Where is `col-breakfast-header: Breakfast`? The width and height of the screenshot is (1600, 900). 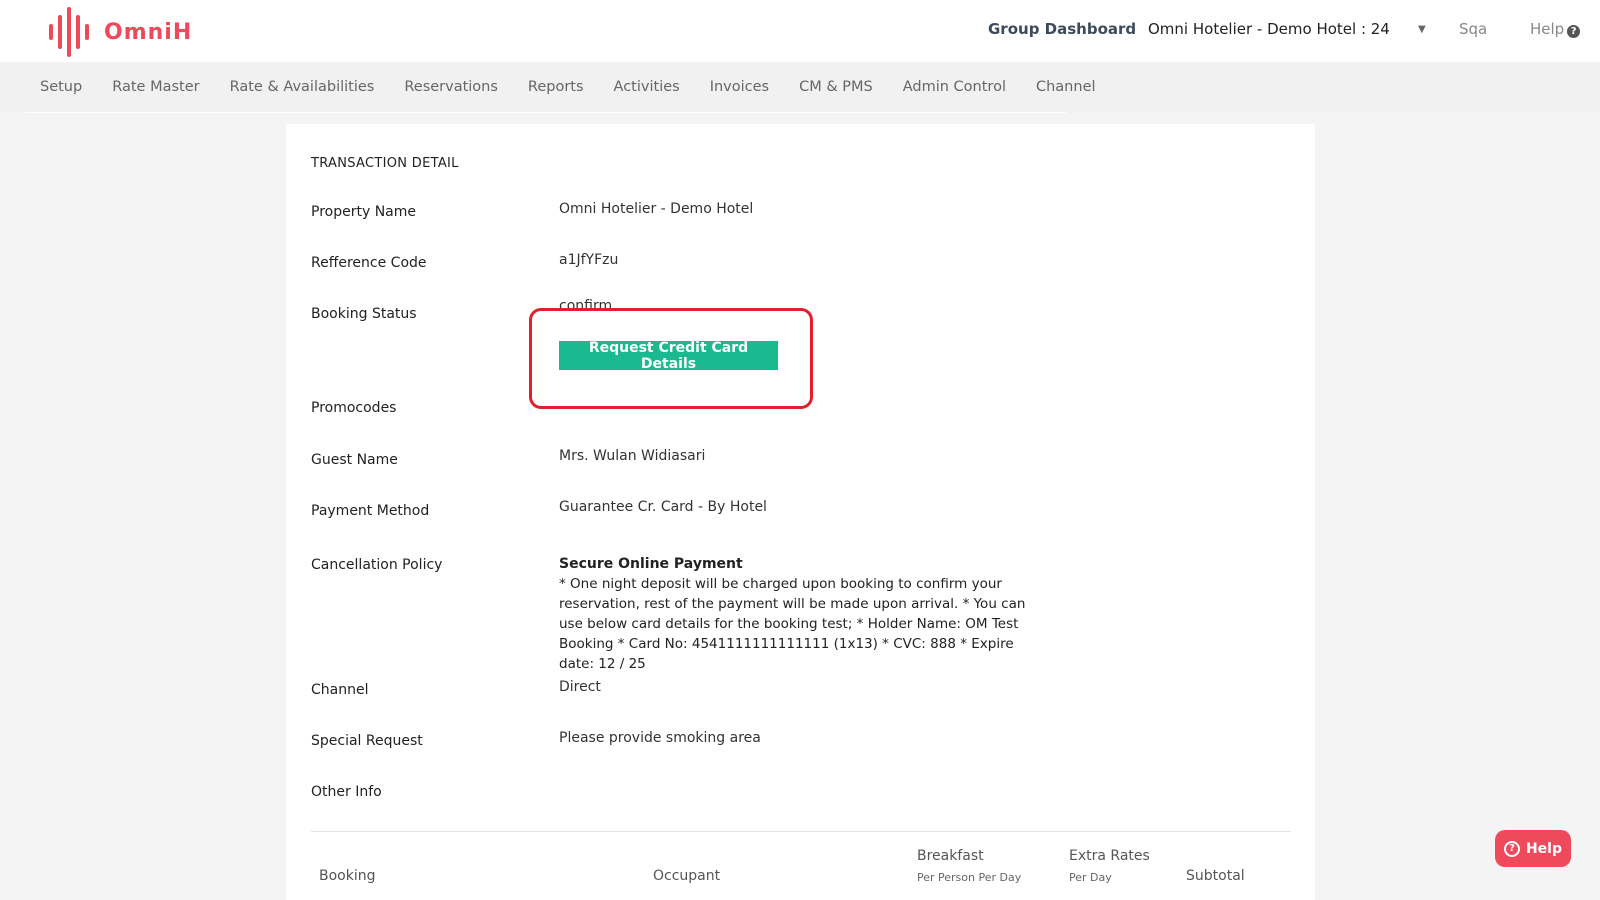
col-breakfast-header: Breakfast is located at coordinates (950, 856).